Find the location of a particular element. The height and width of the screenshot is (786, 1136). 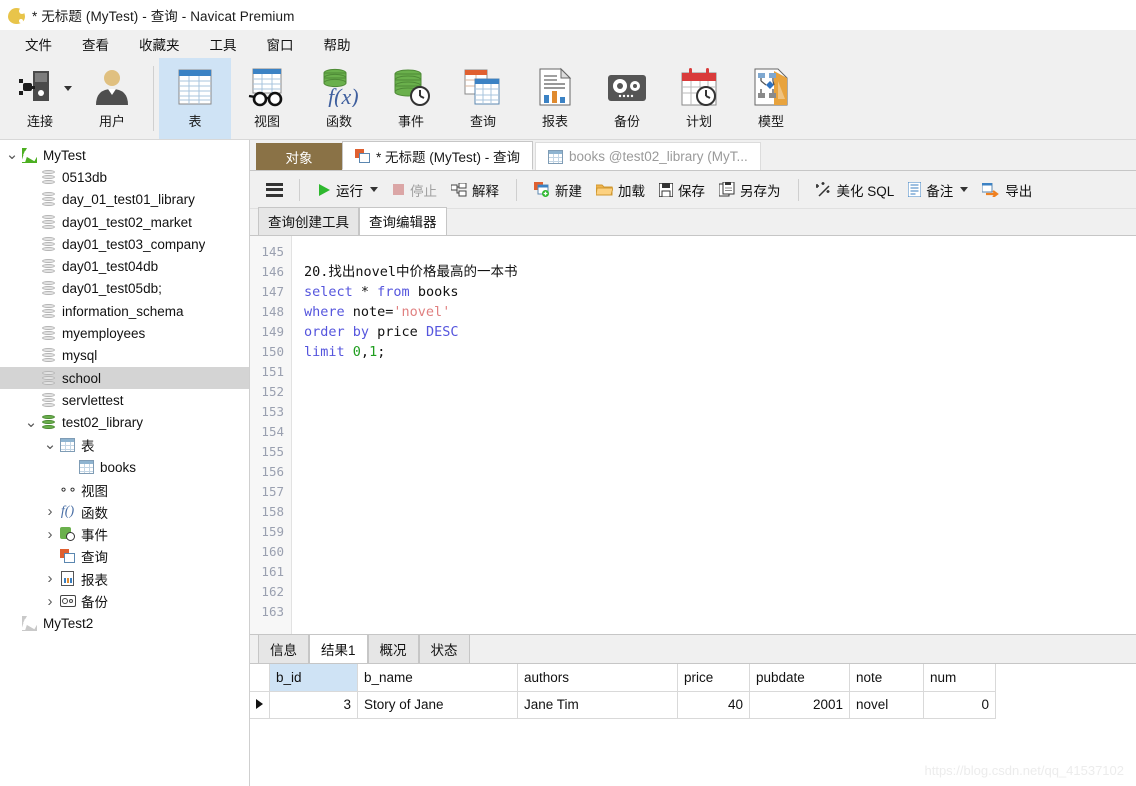

menu-item-3: 工具 is located at coordinates (223, 44).